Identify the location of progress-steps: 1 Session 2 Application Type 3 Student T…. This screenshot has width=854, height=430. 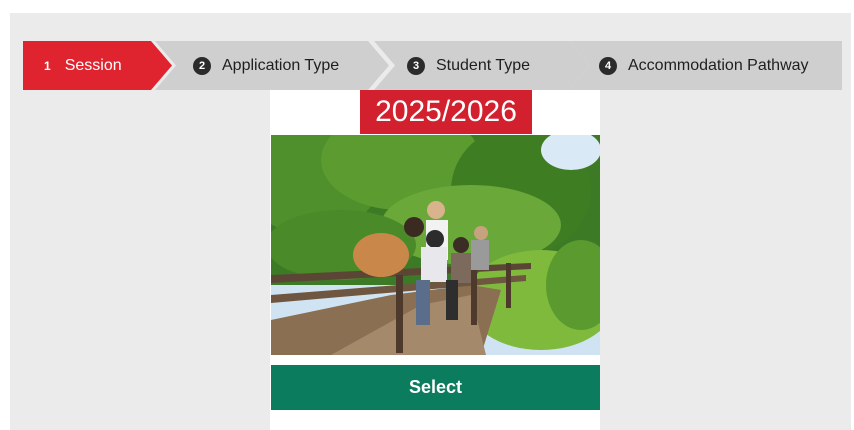
(432, 65).